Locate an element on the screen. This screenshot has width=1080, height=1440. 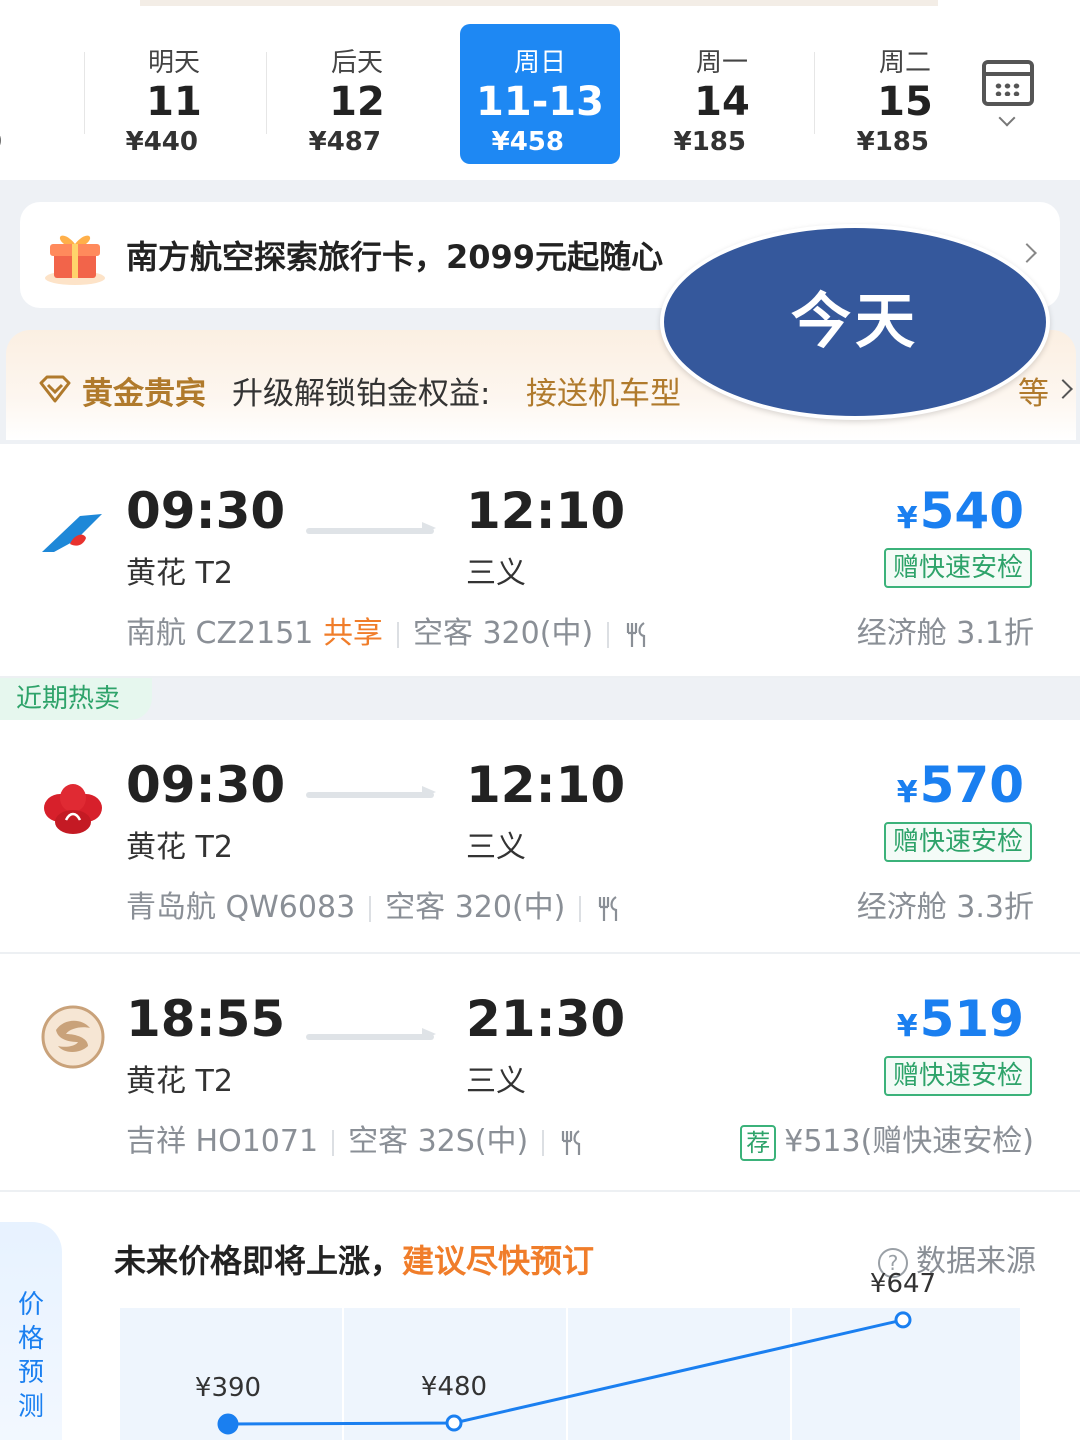
flight-price: ¥540 is located at coordinates (960, 511).